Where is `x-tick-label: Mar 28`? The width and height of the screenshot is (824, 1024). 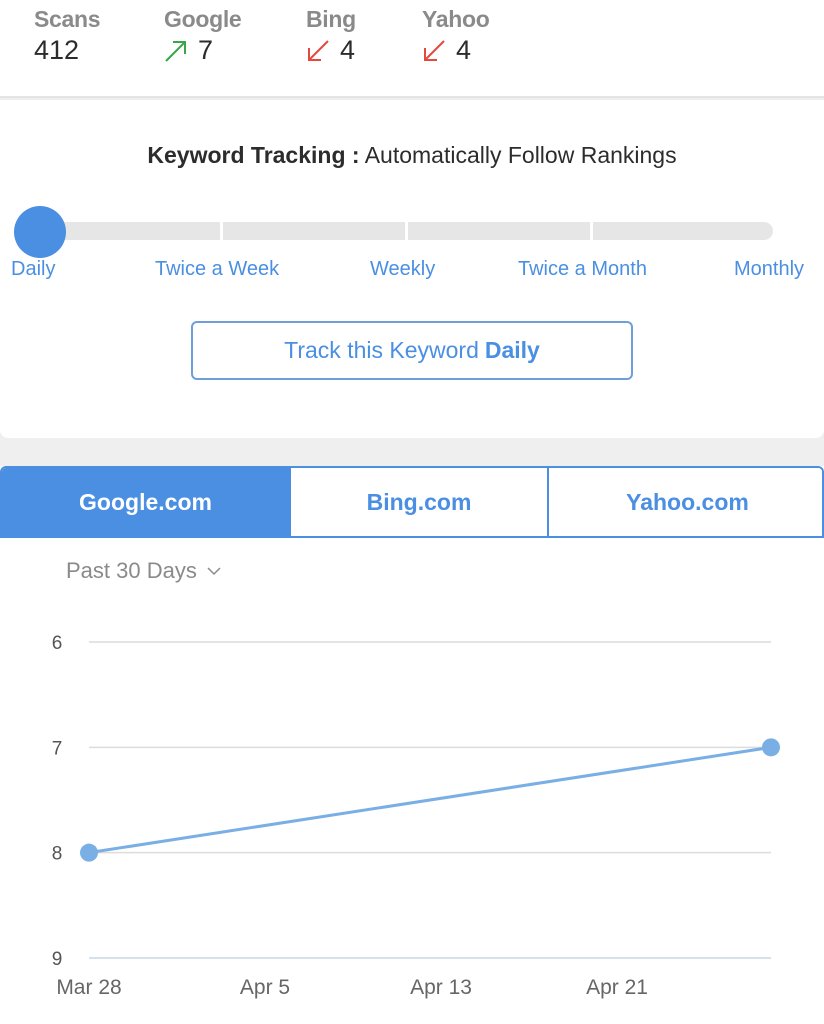 x-tick-label: Mar 28 is located at coordinates (88, 987).